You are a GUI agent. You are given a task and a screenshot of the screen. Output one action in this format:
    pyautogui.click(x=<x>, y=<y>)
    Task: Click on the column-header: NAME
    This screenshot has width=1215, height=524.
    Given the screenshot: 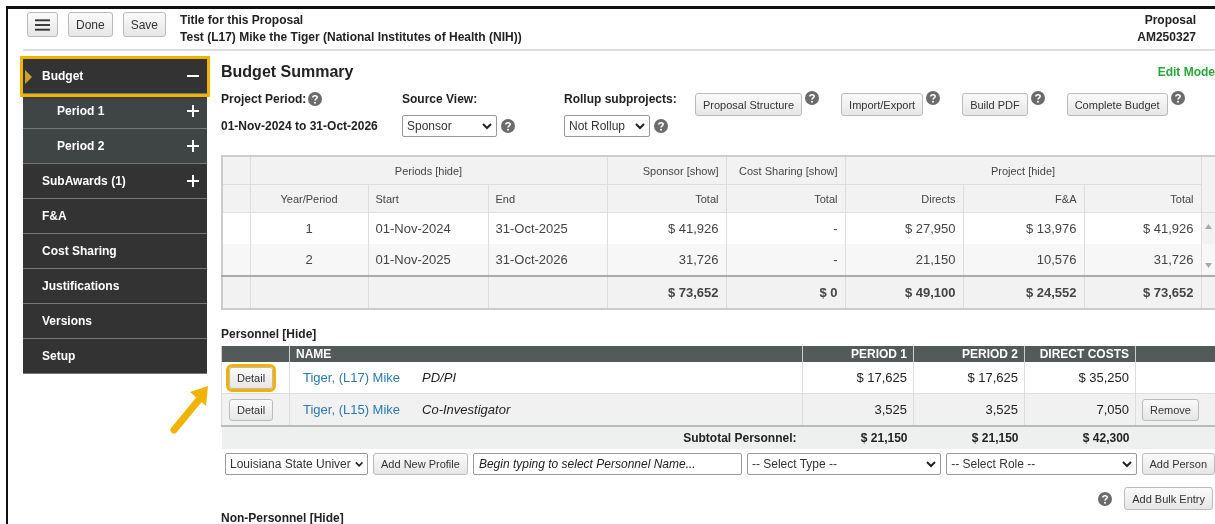 What is the action you would take?
    pyautogui.click(x=546, y=354)
    